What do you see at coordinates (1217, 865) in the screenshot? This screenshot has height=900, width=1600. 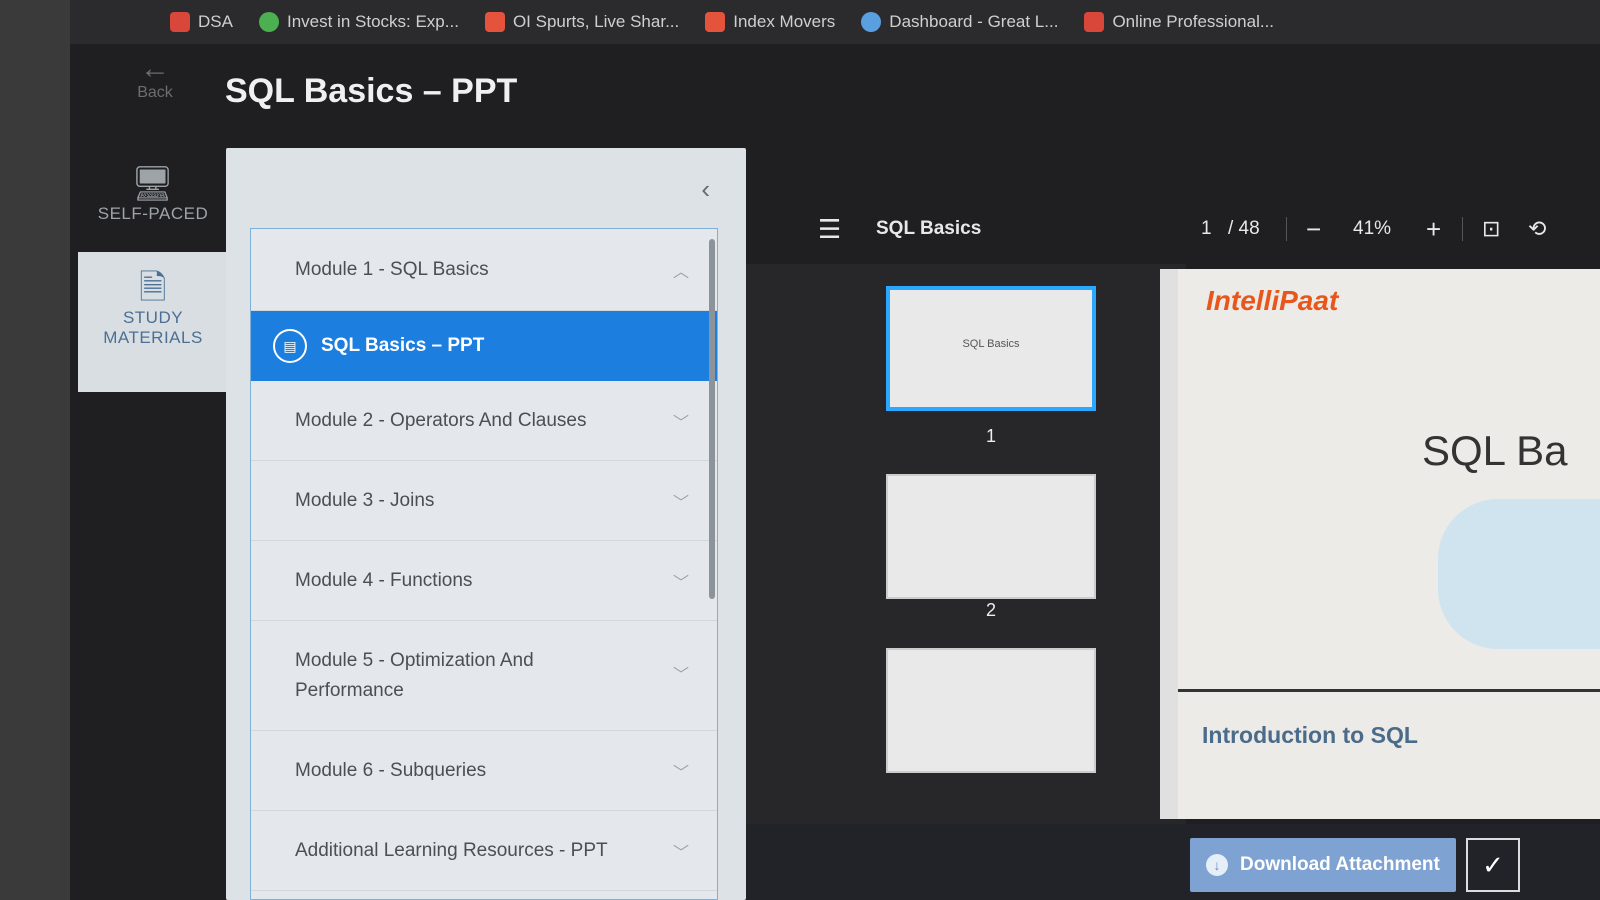 I see `download-icon: ↓` at bounding box center [1217, 865].